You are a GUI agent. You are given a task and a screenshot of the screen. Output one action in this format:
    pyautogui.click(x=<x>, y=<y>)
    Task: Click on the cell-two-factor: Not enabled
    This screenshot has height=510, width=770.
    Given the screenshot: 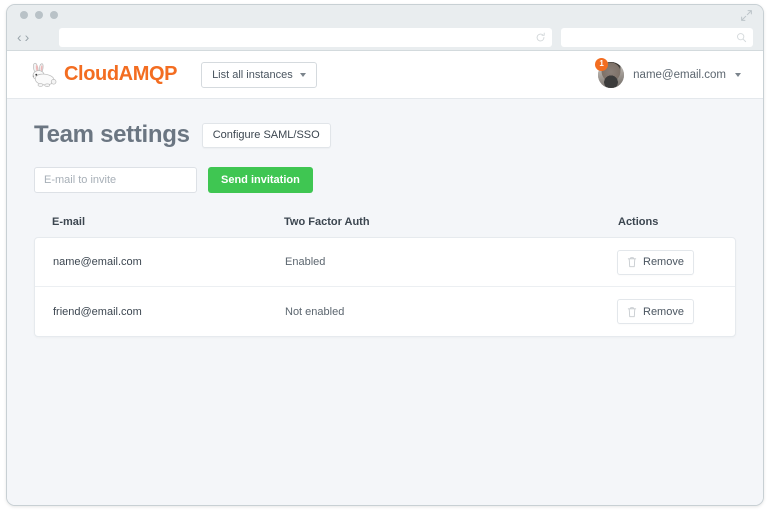 What is the action you would take?
    pyautogui.click(x=315, y=311)
    